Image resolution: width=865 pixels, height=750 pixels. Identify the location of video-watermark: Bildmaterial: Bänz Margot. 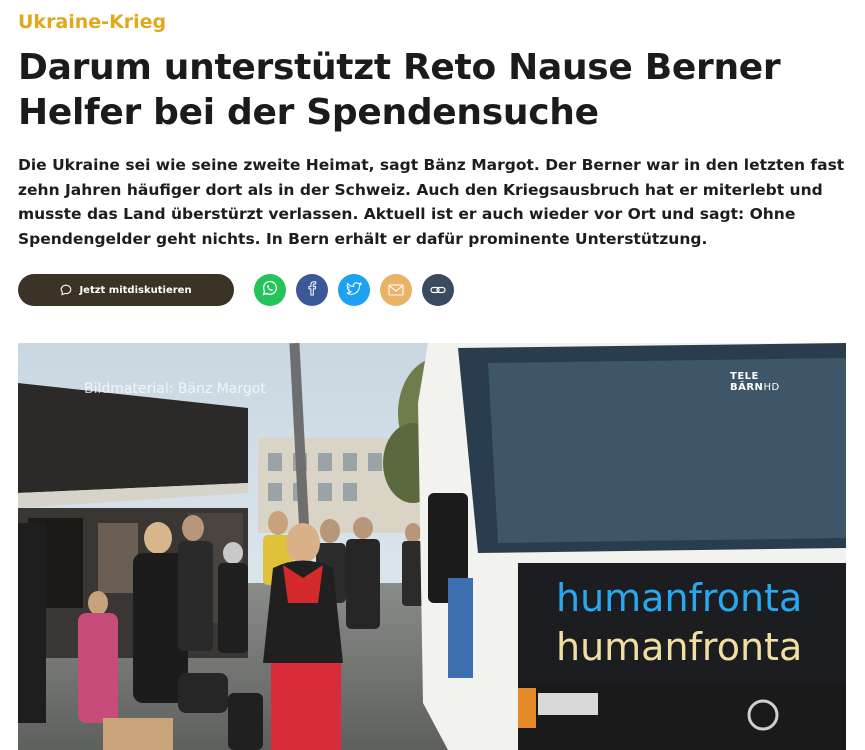
(175, 389).